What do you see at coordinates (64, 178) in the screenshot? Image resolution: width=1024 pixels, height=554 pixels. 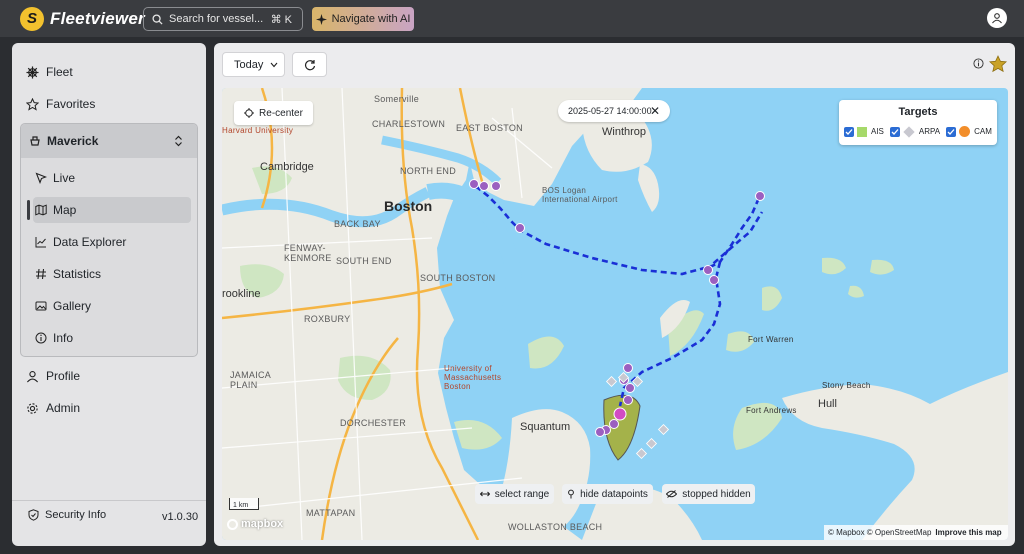 I see `vessel-nav-live-label: Live` at bounding box center [64, 178].